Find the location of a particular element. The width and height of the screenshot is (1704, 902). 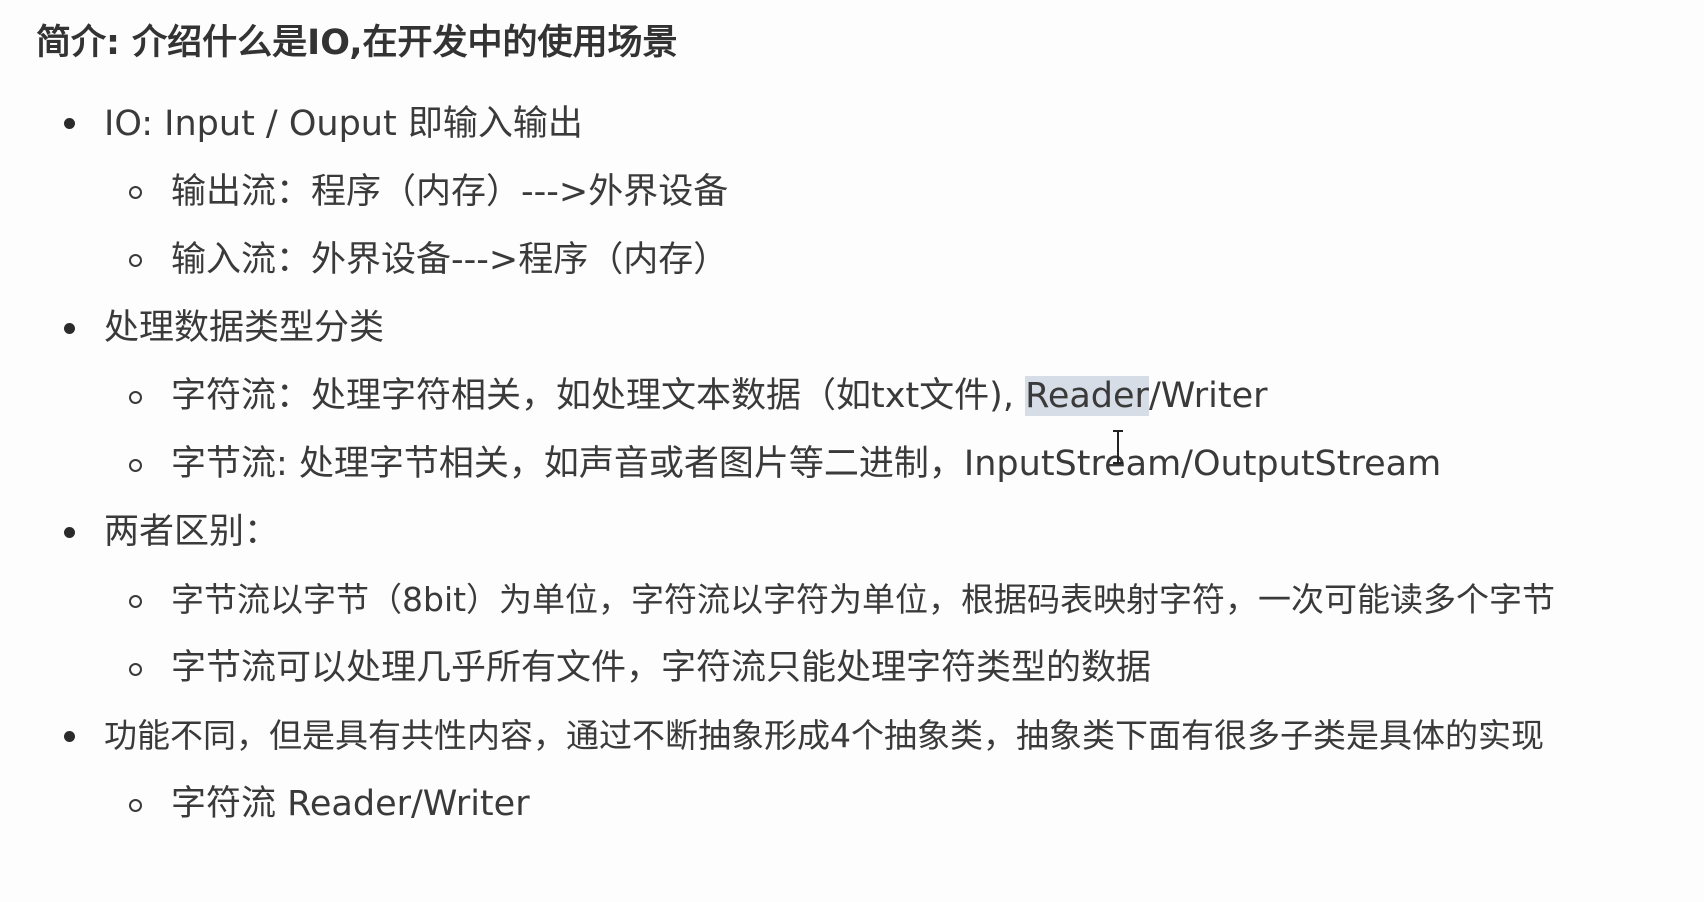

character-stream-text: 字符流：处理字符相关，如处理文本数据（如txt文件), is located at coordinates (598, 396).